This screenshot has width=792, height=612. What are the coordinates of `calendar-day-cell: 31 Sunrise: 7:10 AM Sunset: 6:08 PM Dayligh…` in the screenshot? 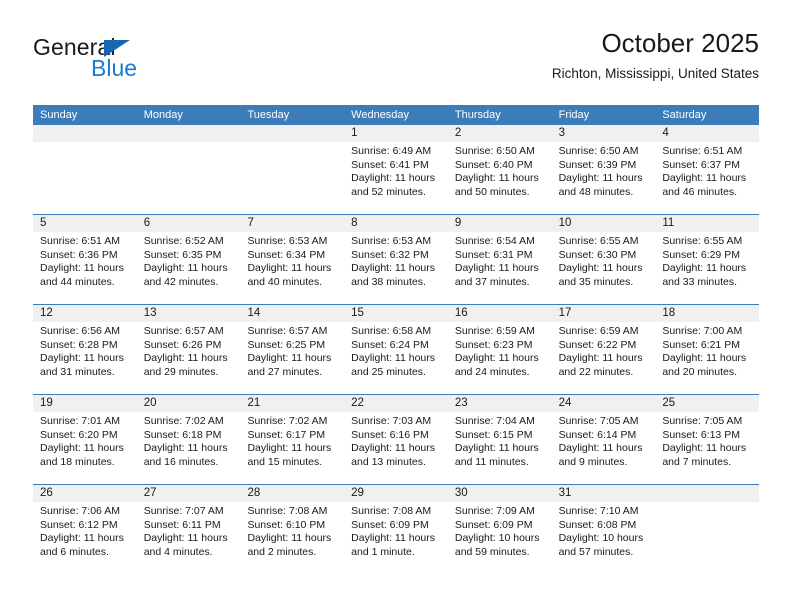 It's located at (603, 529).